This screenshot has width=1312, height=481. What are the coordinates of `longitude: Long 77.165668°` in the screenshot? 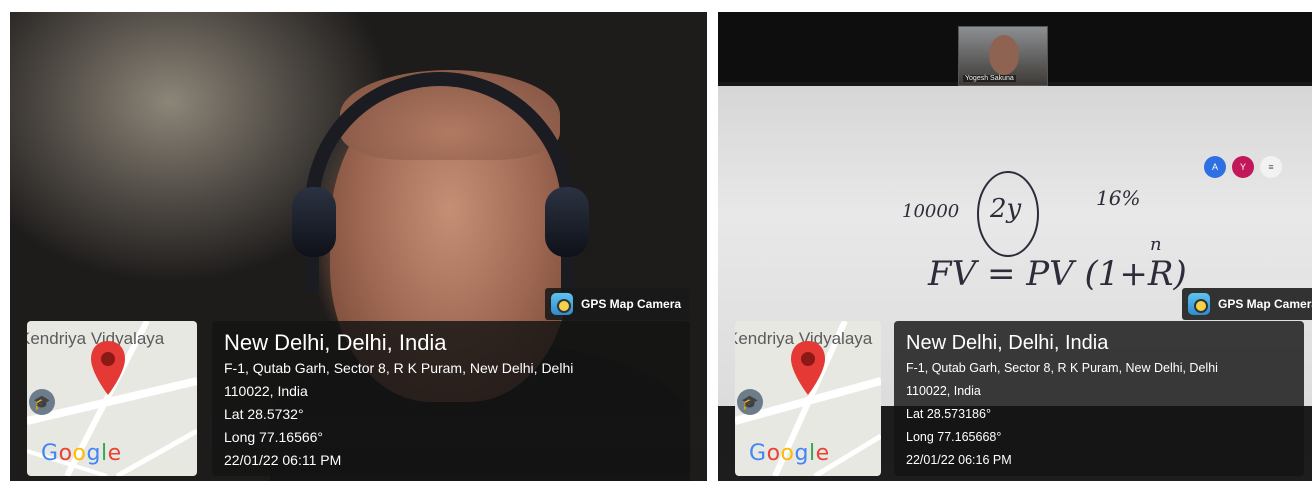 It's located at (954, 437).